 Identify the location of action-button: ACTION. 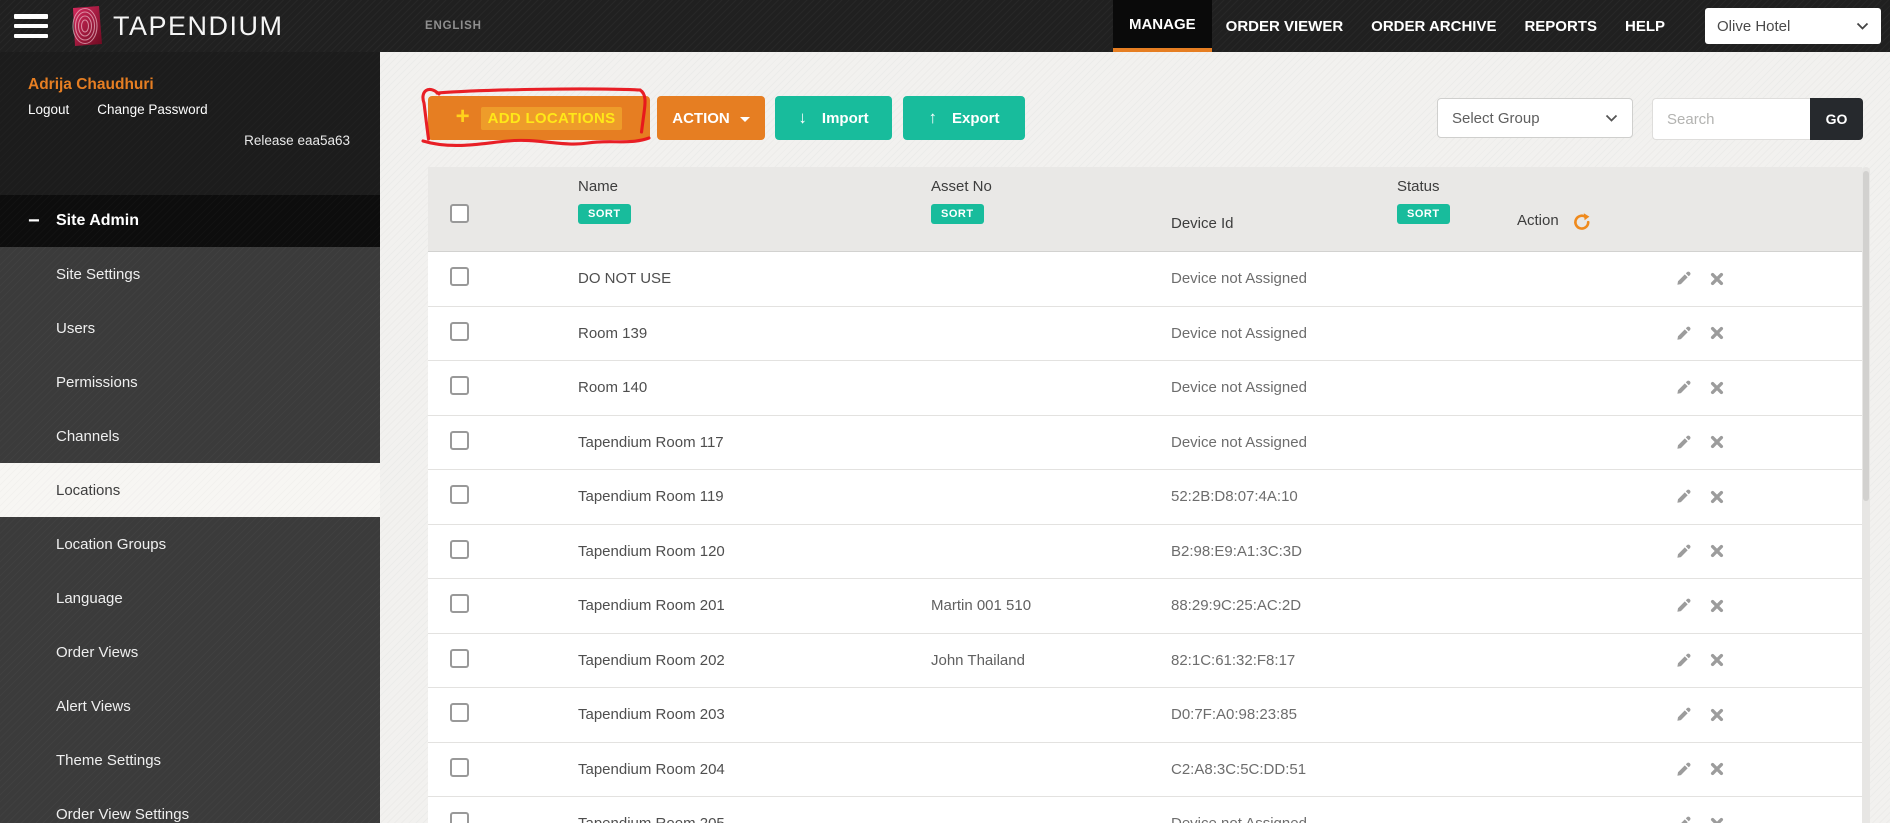
(711, 118).